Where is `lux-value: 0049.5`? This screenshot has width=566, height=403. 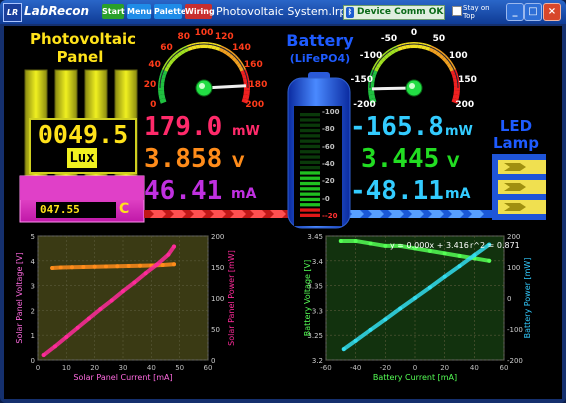 lux-value: 0049.5 is located at coordinates (83, 134).